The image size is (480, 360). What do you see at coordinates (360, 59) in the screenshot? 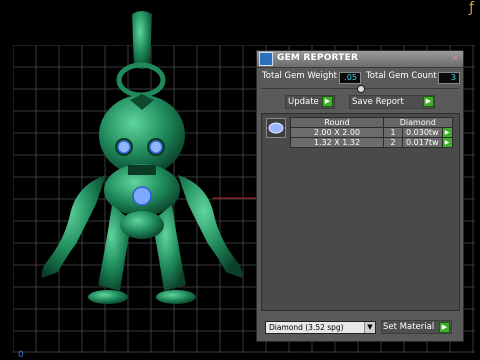
I see `panel-titlebar: GEM REPORTER ×` at bounding box center [360, 59].